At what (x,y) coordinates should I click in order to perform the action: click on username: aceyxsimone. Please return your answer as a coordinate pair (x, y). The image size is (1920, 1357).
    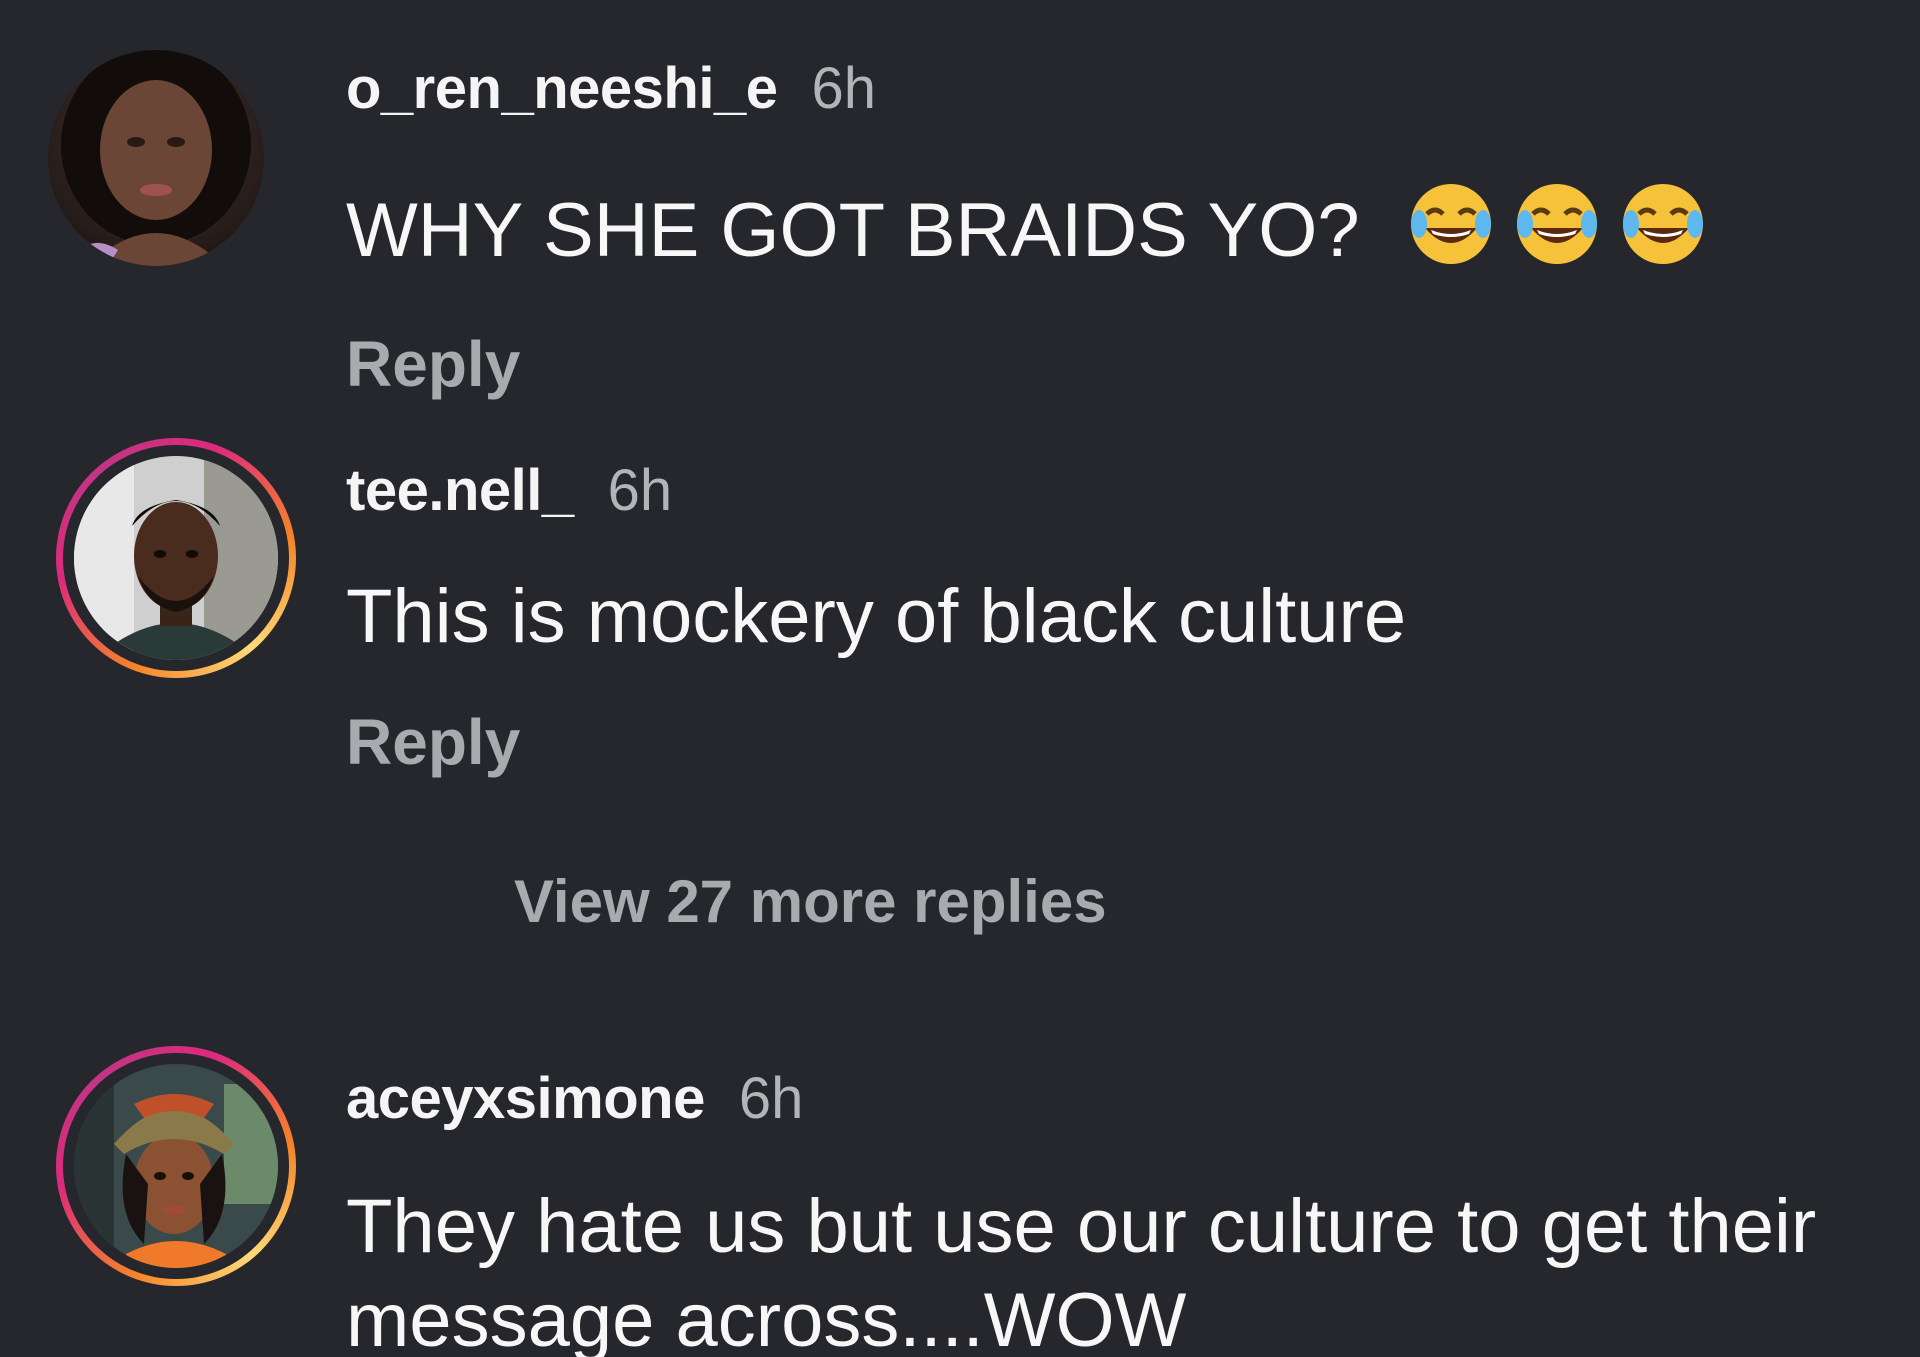
    Looking at the image, I should click on (525, 1098).